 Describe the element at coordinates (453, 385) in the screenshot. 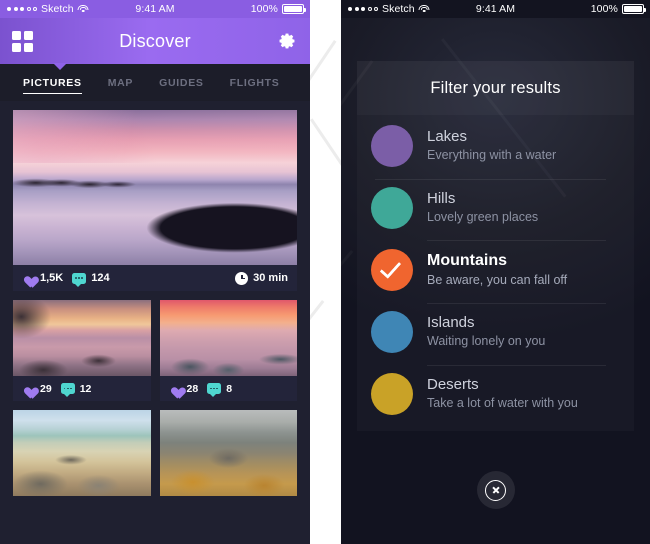

I see `filter-item-title: Deserts` at that location.